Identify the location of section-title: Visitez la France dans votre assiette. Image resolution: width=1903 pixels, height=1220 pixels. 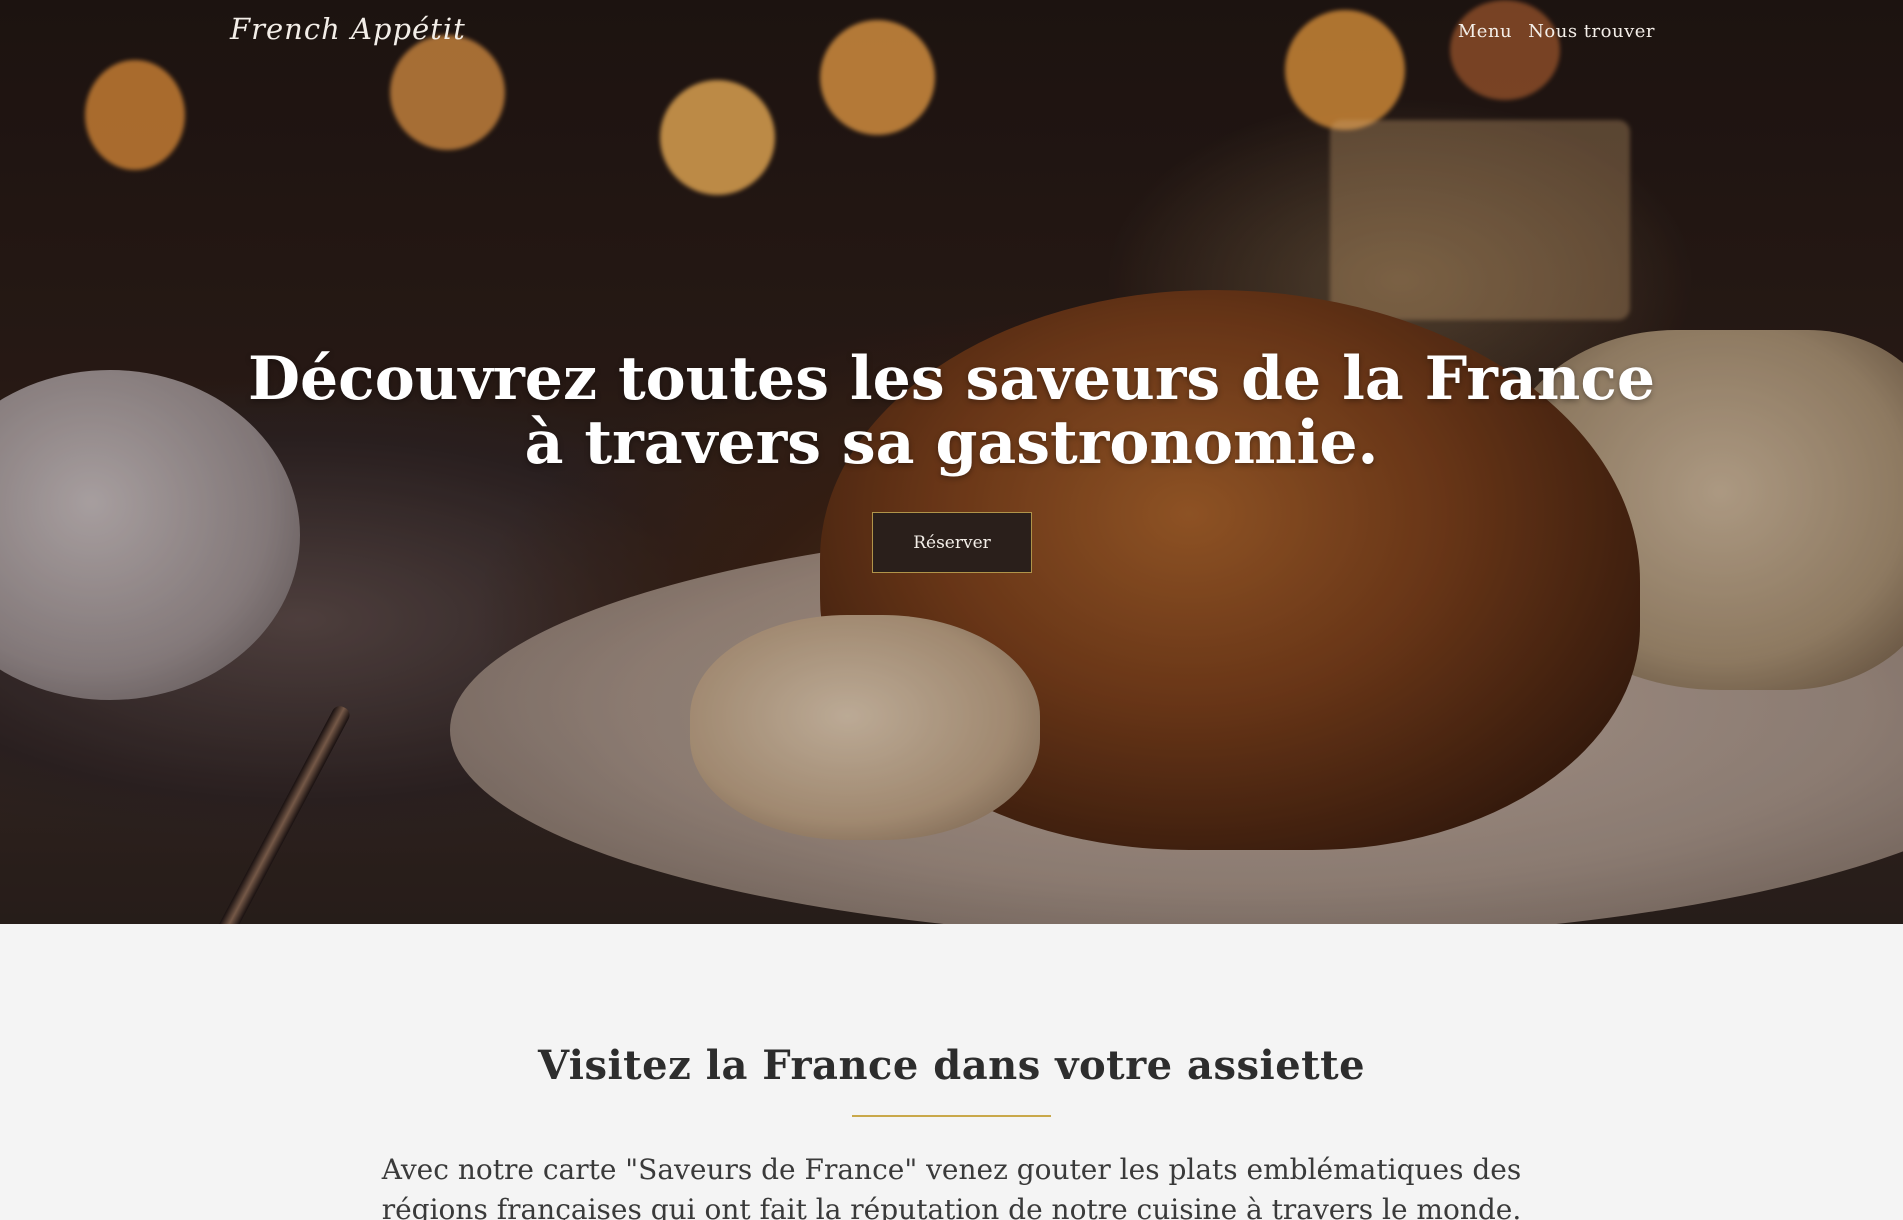
(951, 1065).